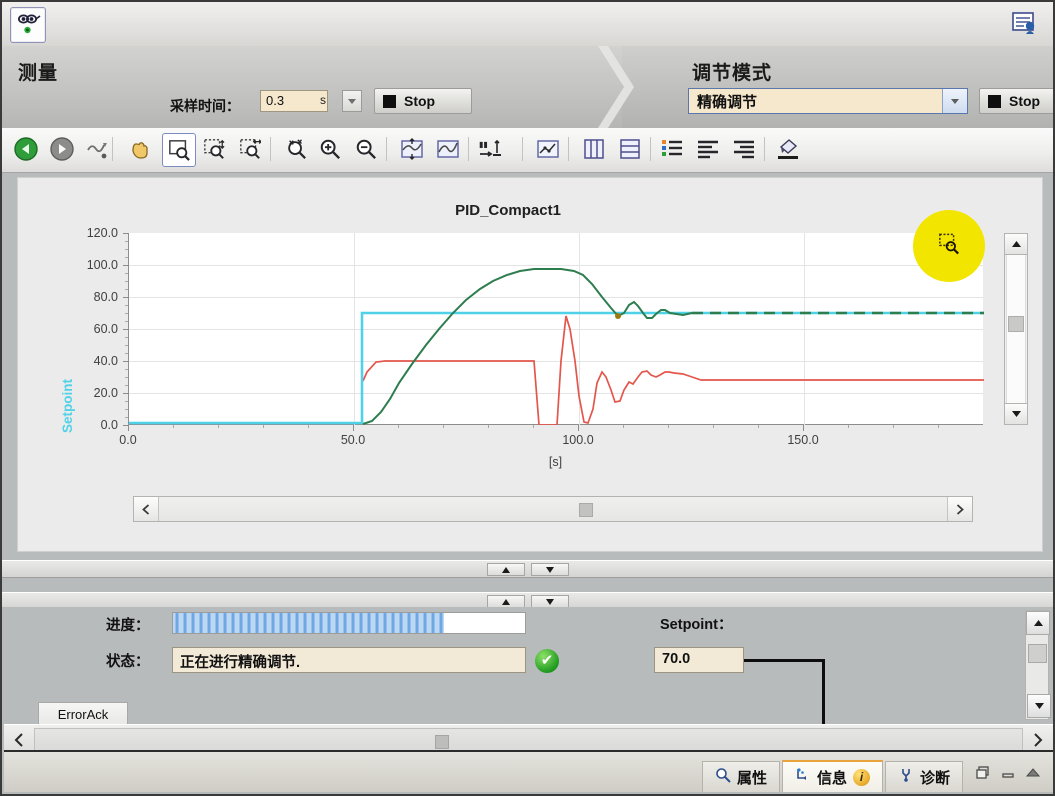 The height and width of the screenshot is (796, 1055). What do you see at coordinates (448, 149) in the screenshot?
I see `fit-curve-icon` at bounding box center [448, 149].